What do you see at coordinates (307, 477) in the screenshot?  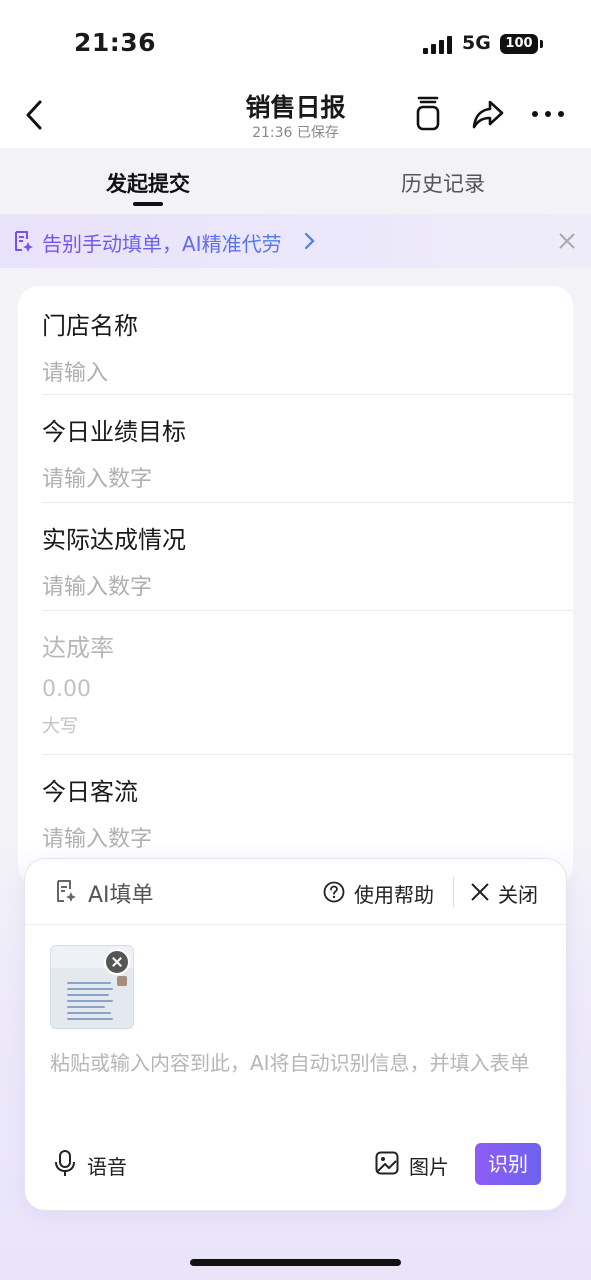 I see `target-input: 请输入数字` at bounding box center [307, 477].